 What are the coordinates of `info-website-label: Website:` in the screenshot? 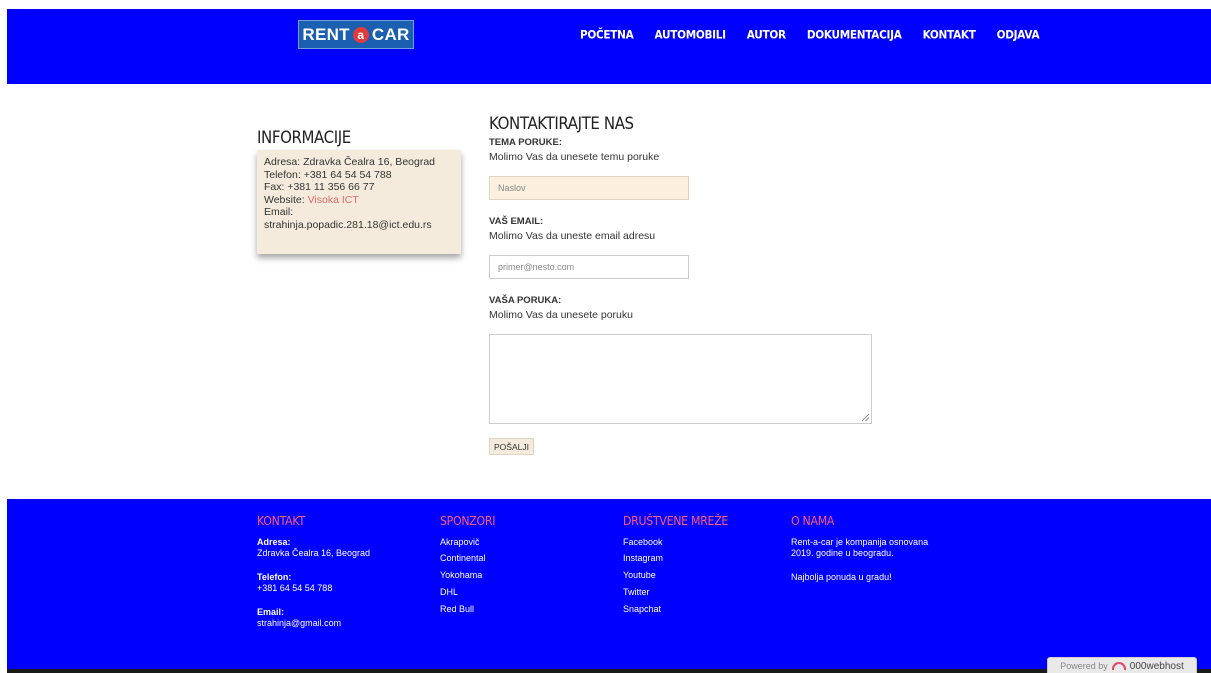 It's located at (286, 199).